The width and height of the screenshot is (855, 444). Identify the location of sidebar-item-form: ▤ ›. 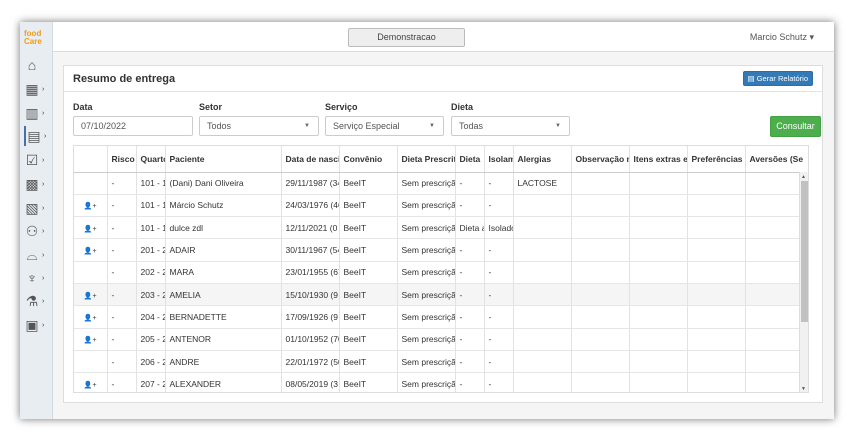
(38, 136).